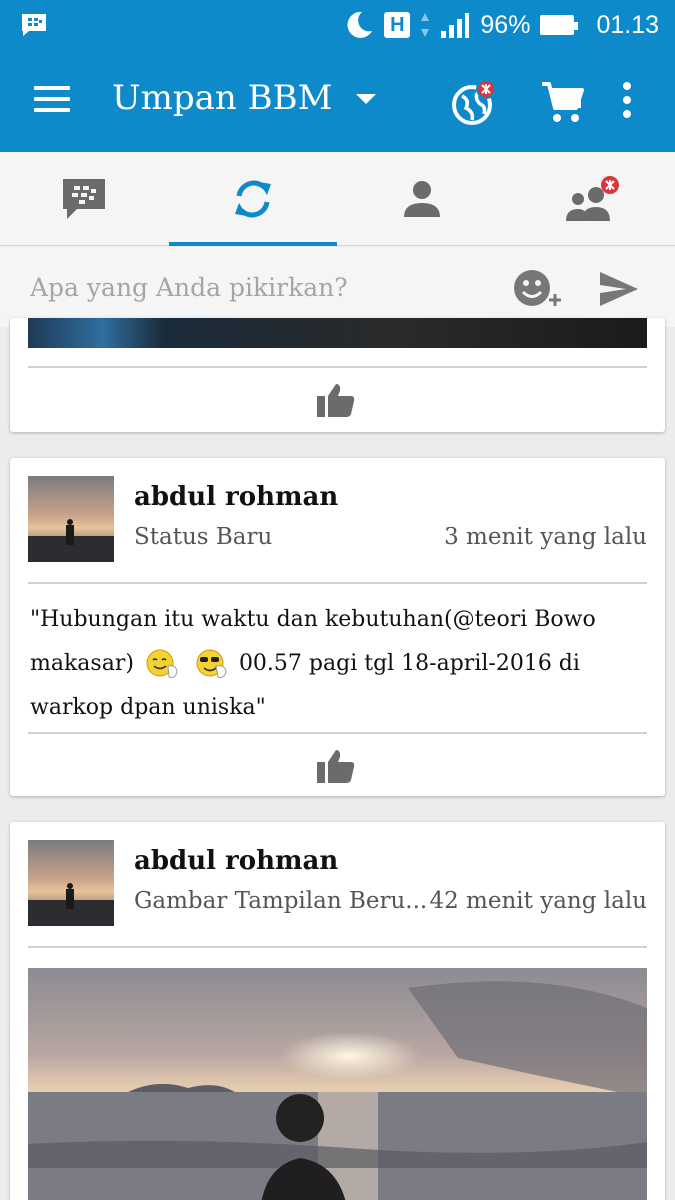 Image resolution: width=675 pixels, height=1200 pixels. I want to click on tab-bar, so click(337, 199).